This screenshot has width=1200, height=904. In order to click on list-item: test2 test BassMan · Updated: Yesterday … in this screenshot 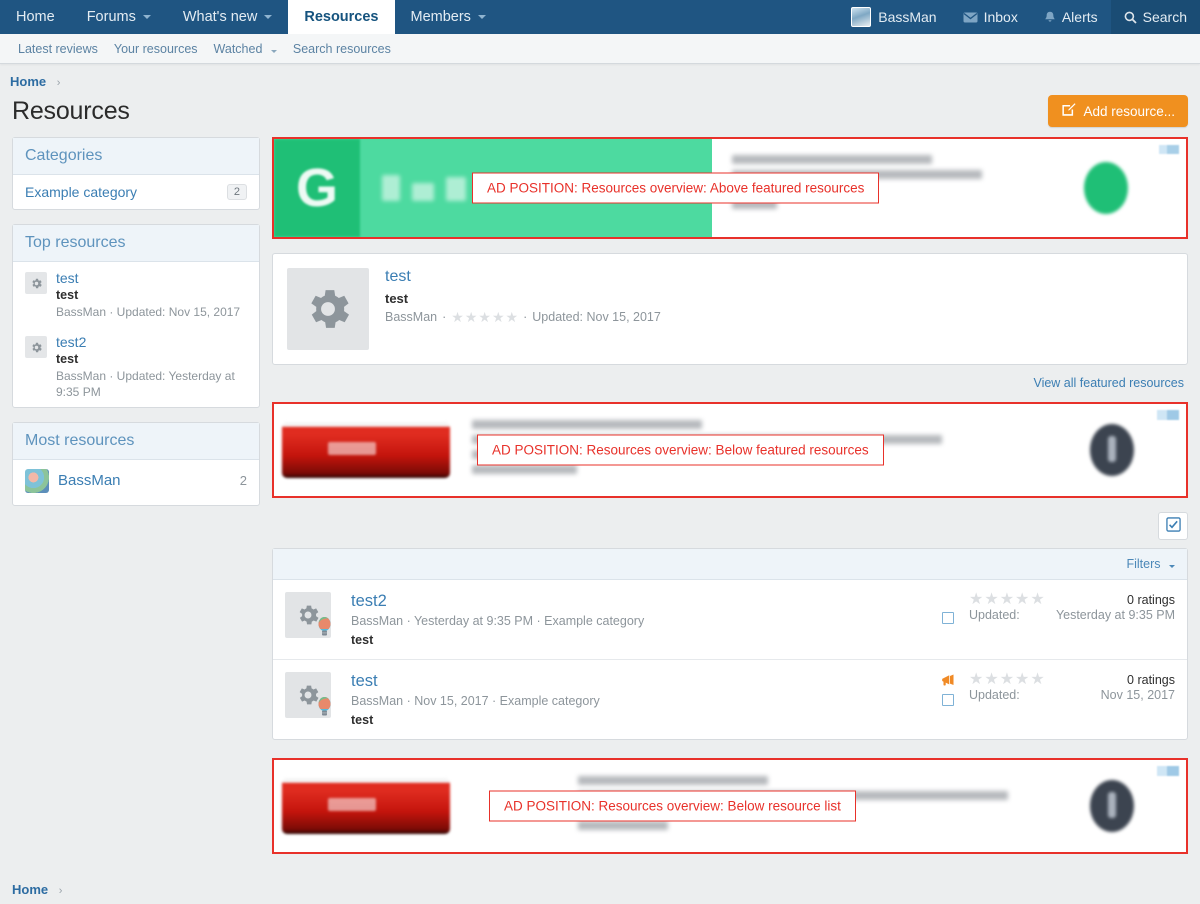, I will do `click(136, 366)`.